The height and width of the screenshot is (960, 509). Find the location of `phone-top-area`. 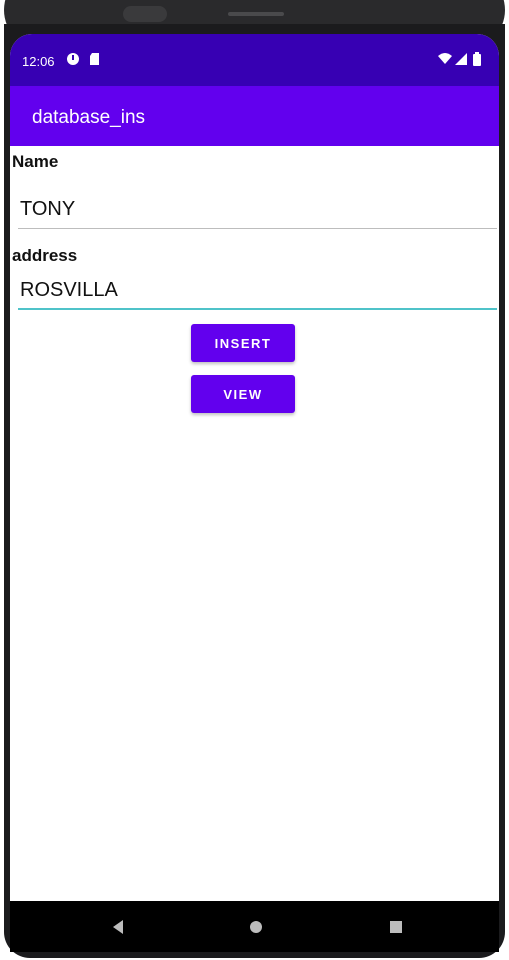

phone-top-area is located at coordinates (254, 25).